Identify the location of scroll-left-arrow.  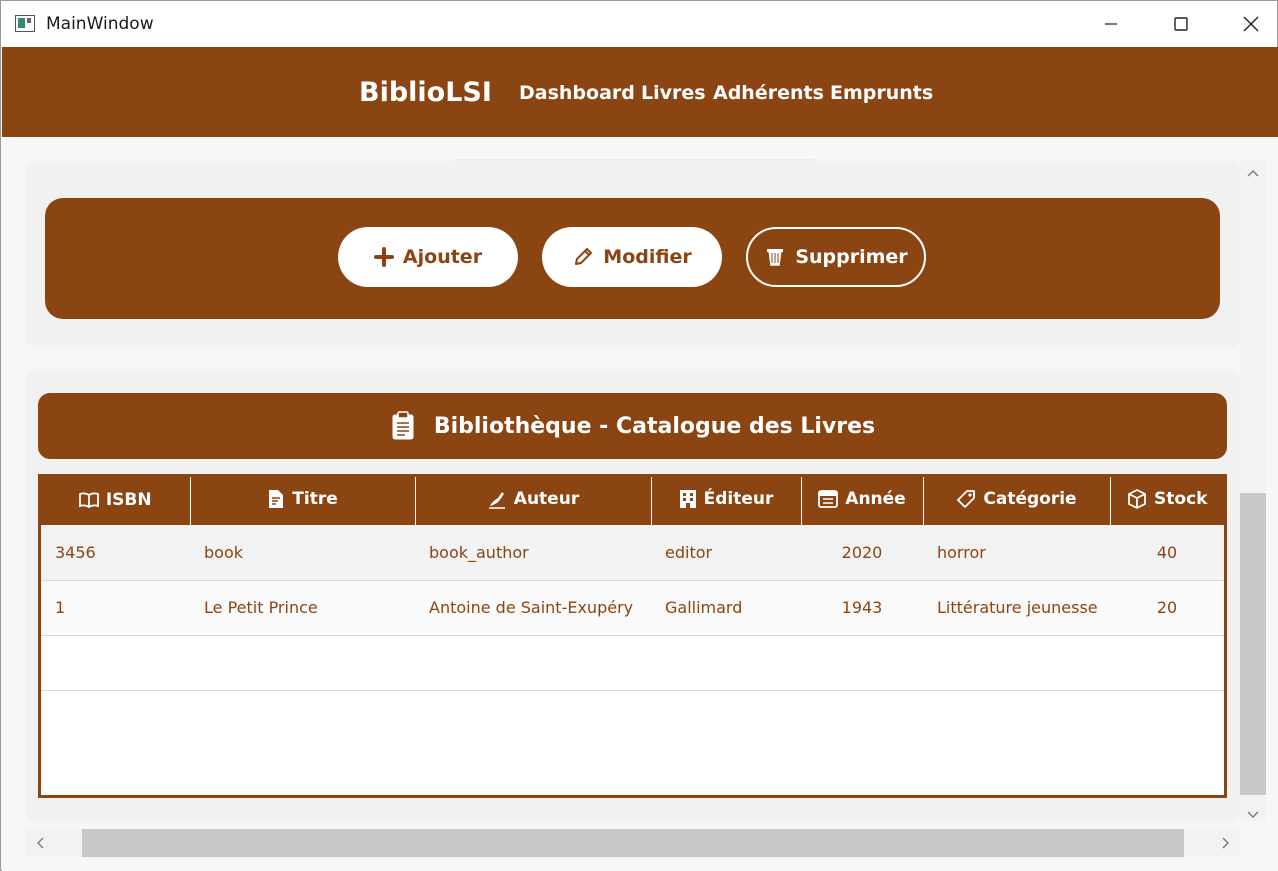
(40, 843).